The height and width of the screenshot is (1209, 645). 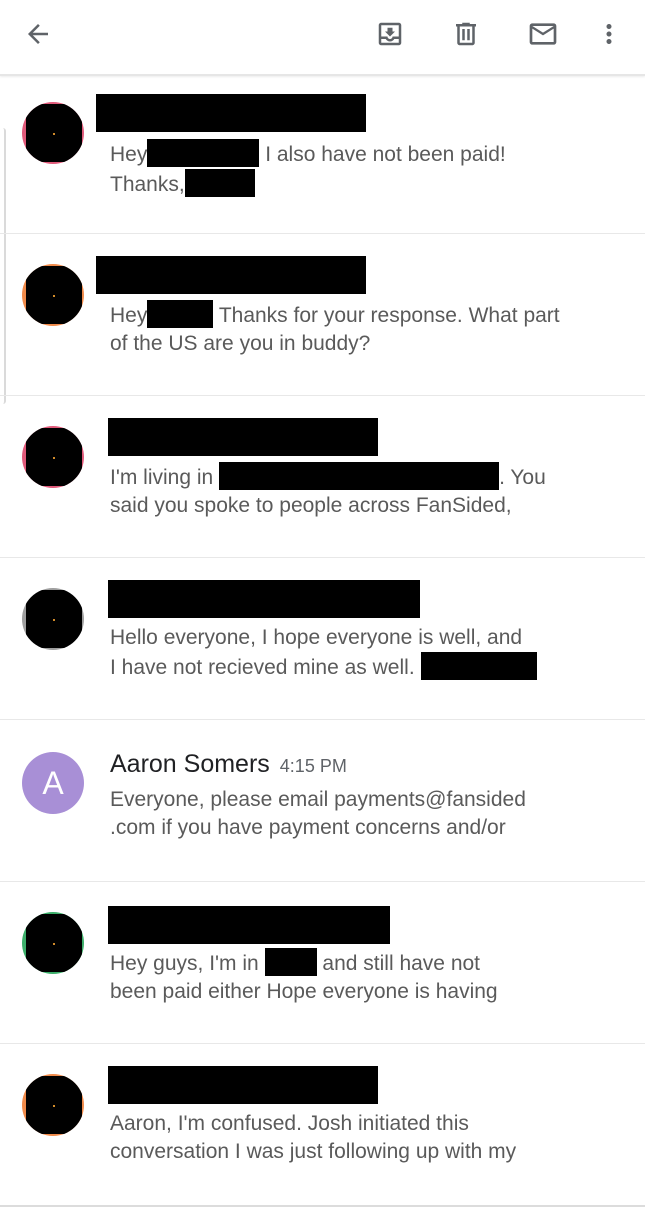 I want to click on delete-icon, so click(x=466, y=34).